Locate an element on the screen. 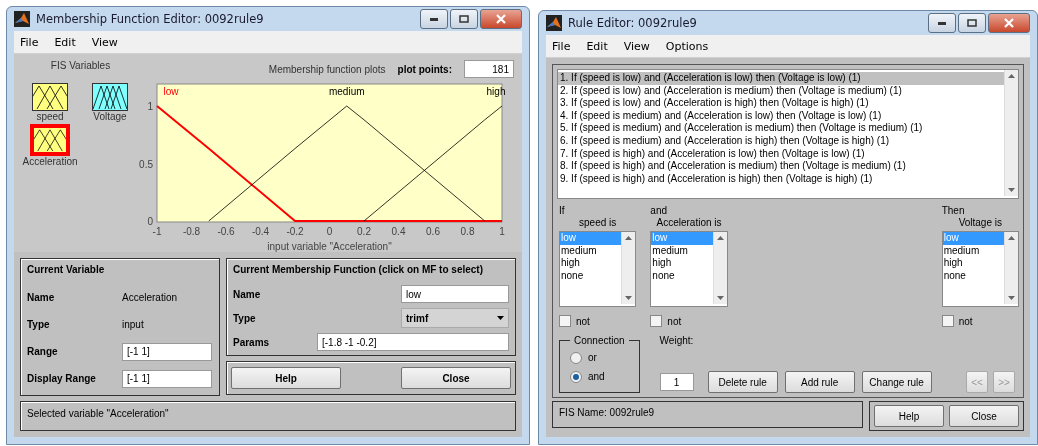 The height and width of the screenshot is (446, 1038). clause-heading: If is located at coordinates (562, 211).